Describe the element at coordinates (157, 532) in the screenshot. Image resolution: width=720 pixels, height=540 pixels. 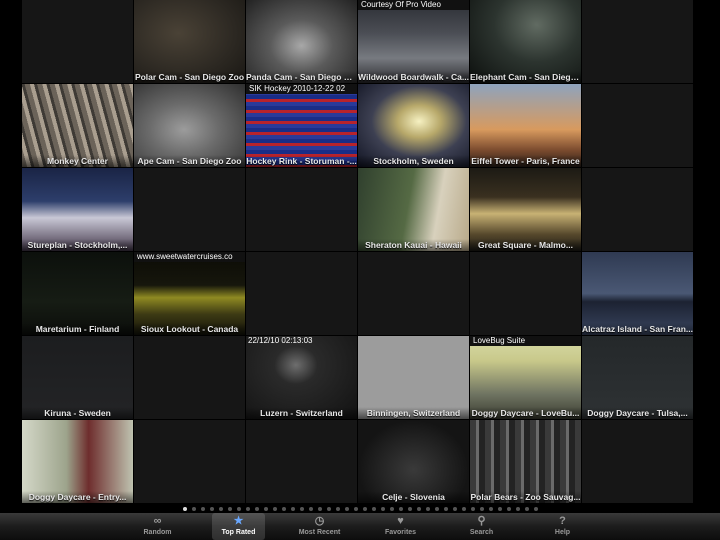
I see `tab-label: Random` at that location.